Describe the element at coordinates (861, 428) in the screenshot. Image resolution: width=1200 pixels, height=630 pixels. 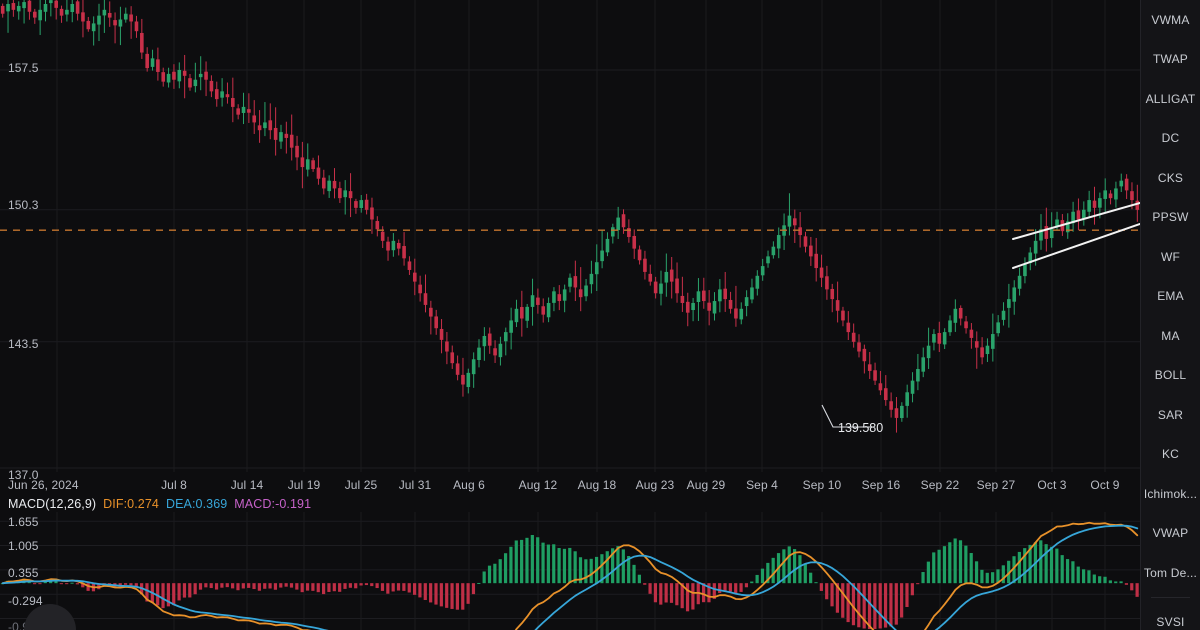
I see `swing-low-annotation: 139.580` at that location.